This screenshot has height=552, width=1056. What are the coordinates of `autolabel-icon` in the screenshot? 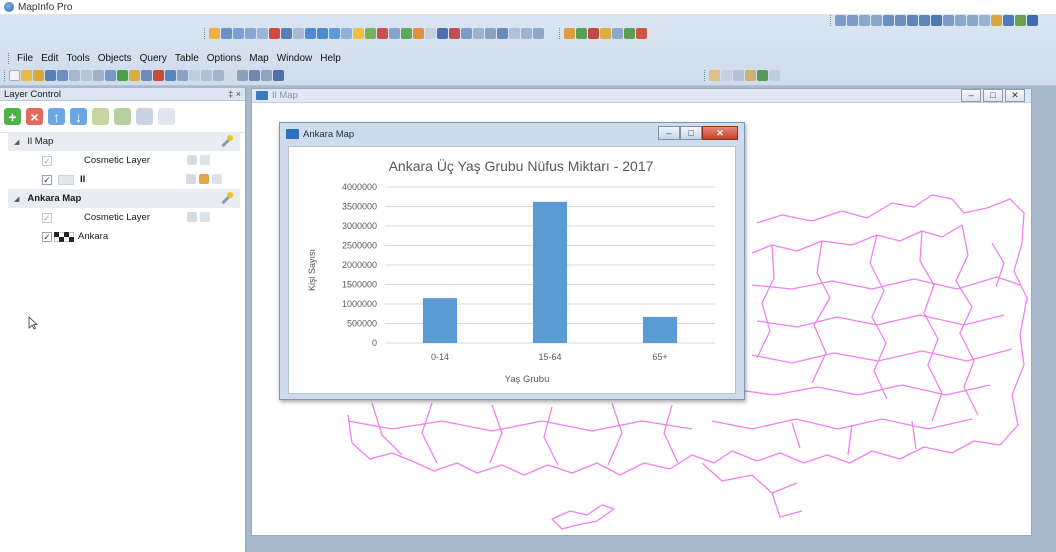 It's located at (217, 179).